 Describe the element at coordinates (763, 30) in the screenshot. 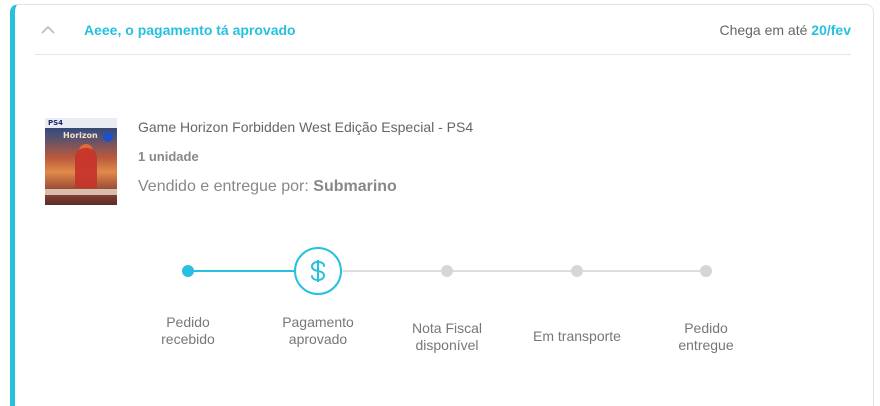

I see `delivery-prefix: Chega em até` at that location.